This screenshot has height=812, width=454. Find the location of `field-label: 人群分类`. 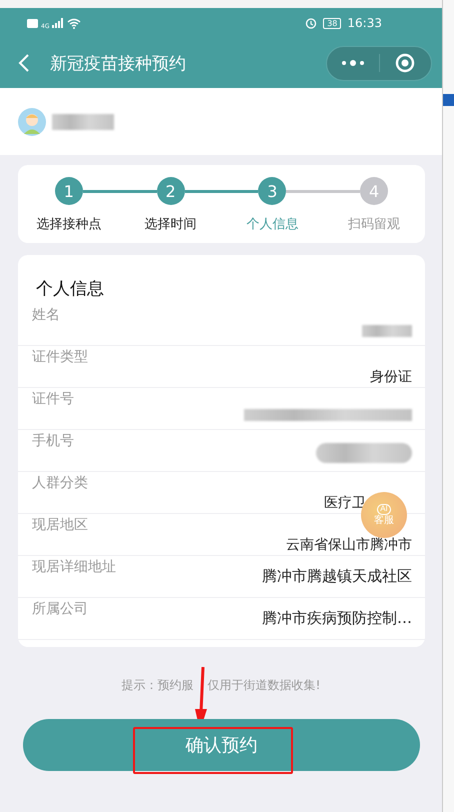

field-label: 人群分类 is located at coordinates (60, 483).